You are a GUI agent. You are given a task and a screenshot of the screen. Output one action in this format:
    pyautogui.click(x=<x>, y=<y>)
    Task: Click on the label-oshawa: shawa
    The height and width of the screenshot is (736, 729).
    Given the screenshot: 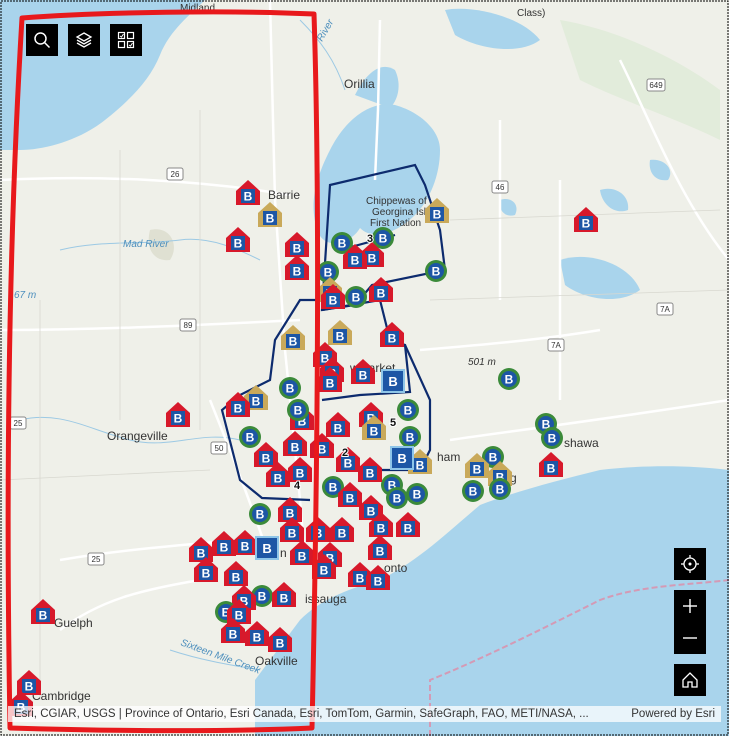 What is the action you would take?
    pyautogui.click(x=581, y=443)
    